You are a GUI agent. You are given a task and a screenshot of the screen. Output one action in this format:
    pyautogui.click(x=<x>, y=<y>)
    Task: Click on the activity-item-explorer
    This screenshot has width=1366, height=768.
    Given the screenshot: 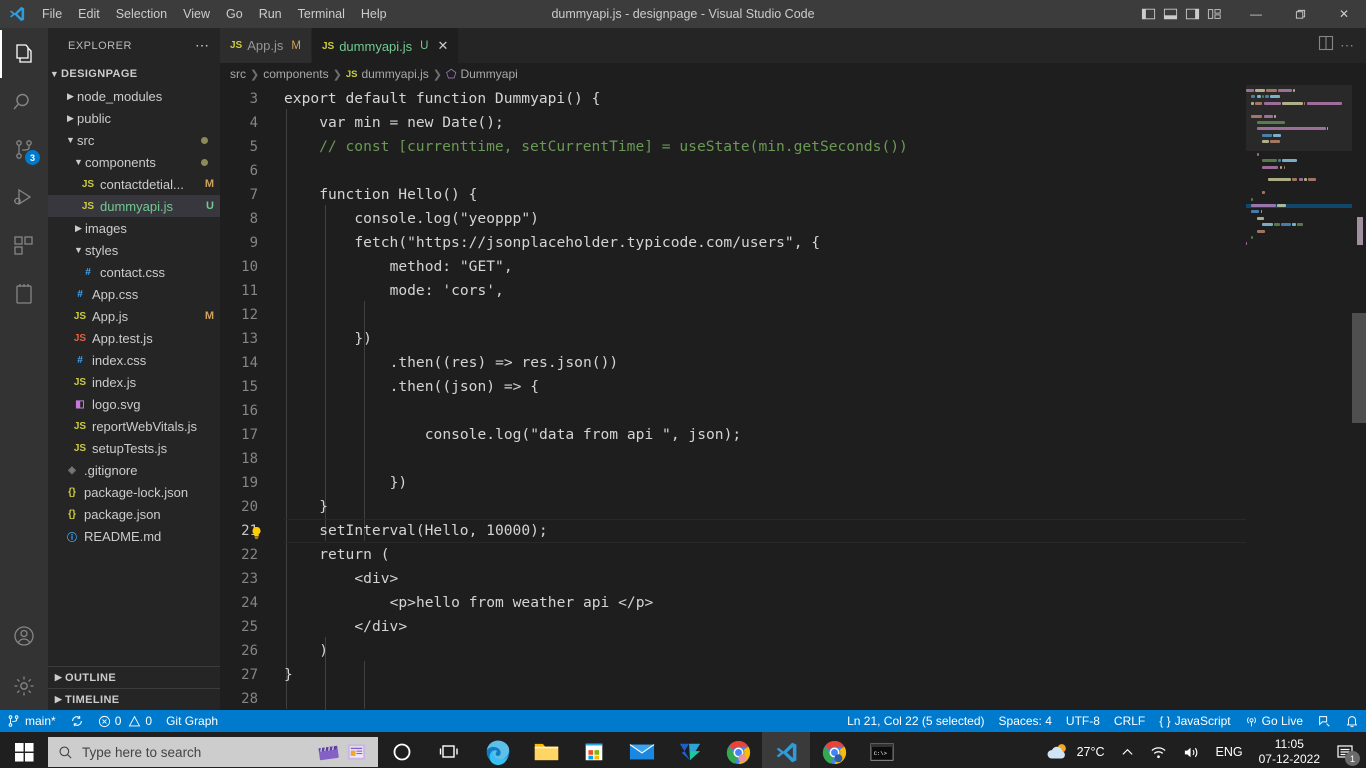 What is the action you would take?
    pyautogui.click(x=24, y=54)
    